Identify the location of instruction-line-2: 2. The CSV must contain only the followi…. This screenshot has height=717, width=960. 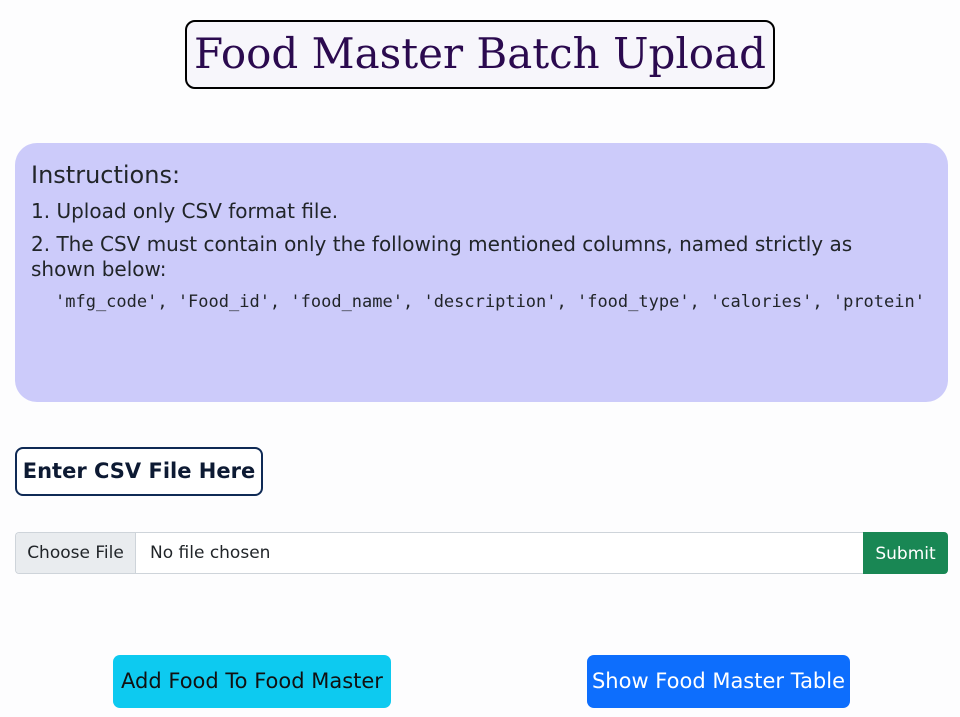
(442, 256).